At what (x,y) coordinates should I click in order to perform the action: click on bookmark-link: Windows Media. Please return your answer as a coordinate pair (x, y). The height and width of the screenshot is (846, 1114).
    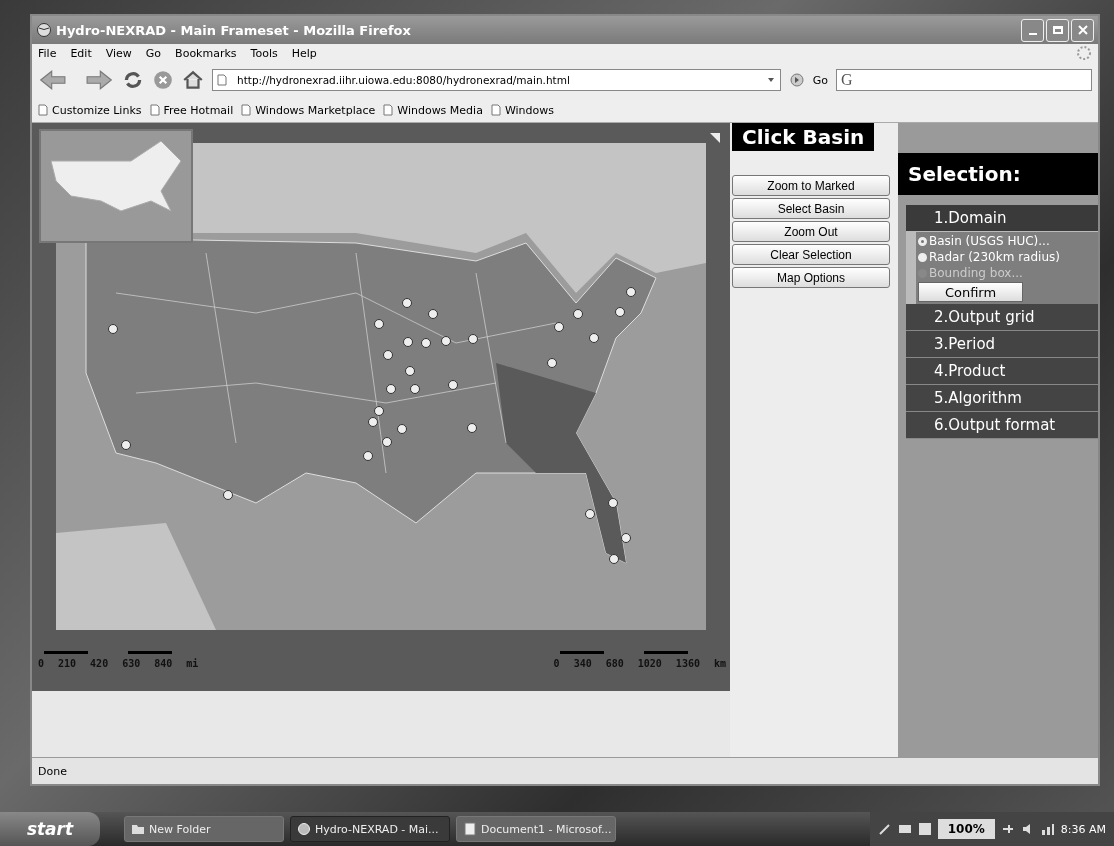
    Looking at the image, I should click on (433, 110).